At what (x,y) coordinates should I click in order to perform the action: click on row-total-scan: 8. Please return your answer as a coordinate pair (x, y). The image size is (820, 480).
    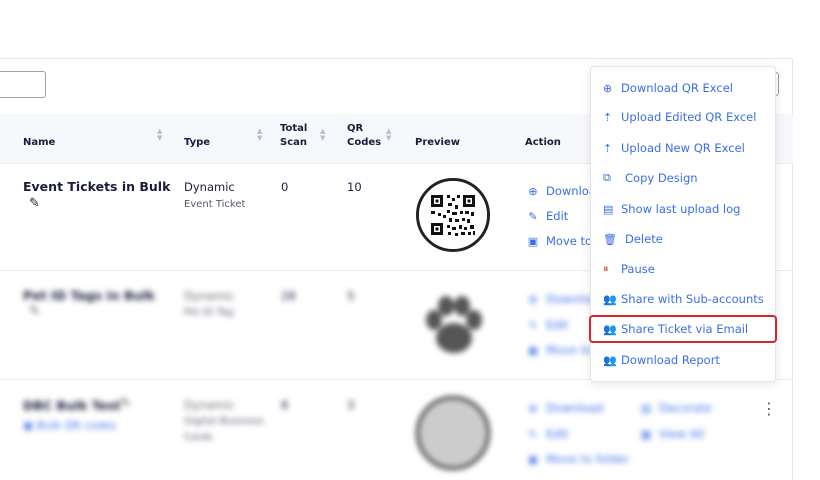
    Looking at the image, I should click on (285, 405).